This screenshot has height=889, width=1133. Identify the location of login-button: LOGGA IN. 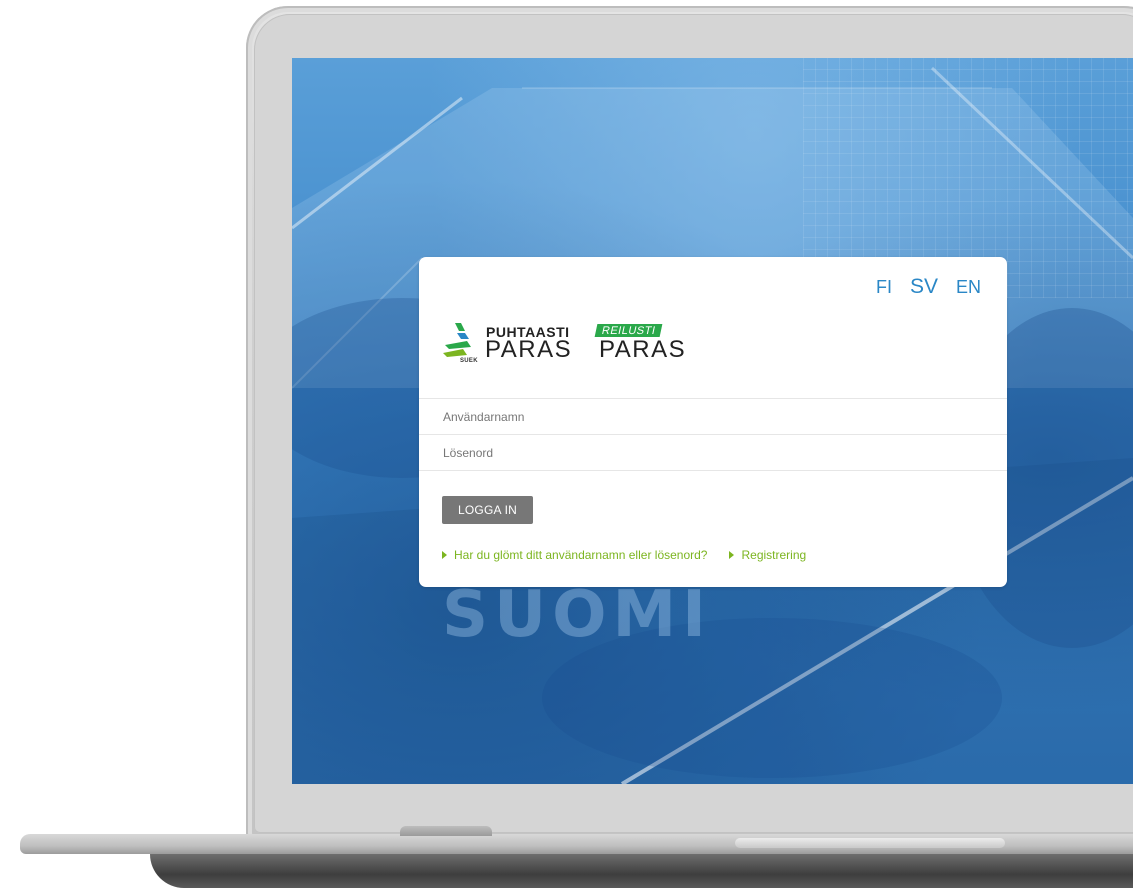
(487, 510).